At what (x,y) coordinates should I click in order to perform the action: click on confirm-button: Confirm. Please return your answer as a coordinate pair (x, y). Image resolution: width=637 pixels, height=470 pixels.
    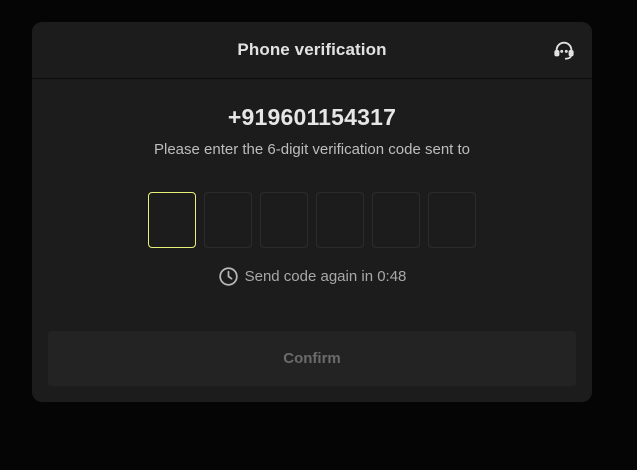
    Looking at the image, I should click on (312, 358).